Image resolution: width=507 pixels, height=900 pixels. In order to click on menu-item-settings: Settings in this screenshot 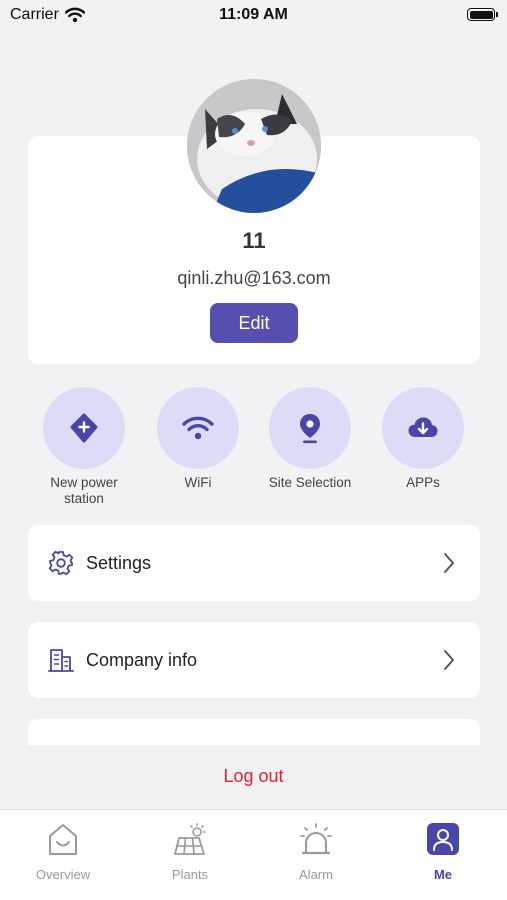, I will do `click(254, 563)`.